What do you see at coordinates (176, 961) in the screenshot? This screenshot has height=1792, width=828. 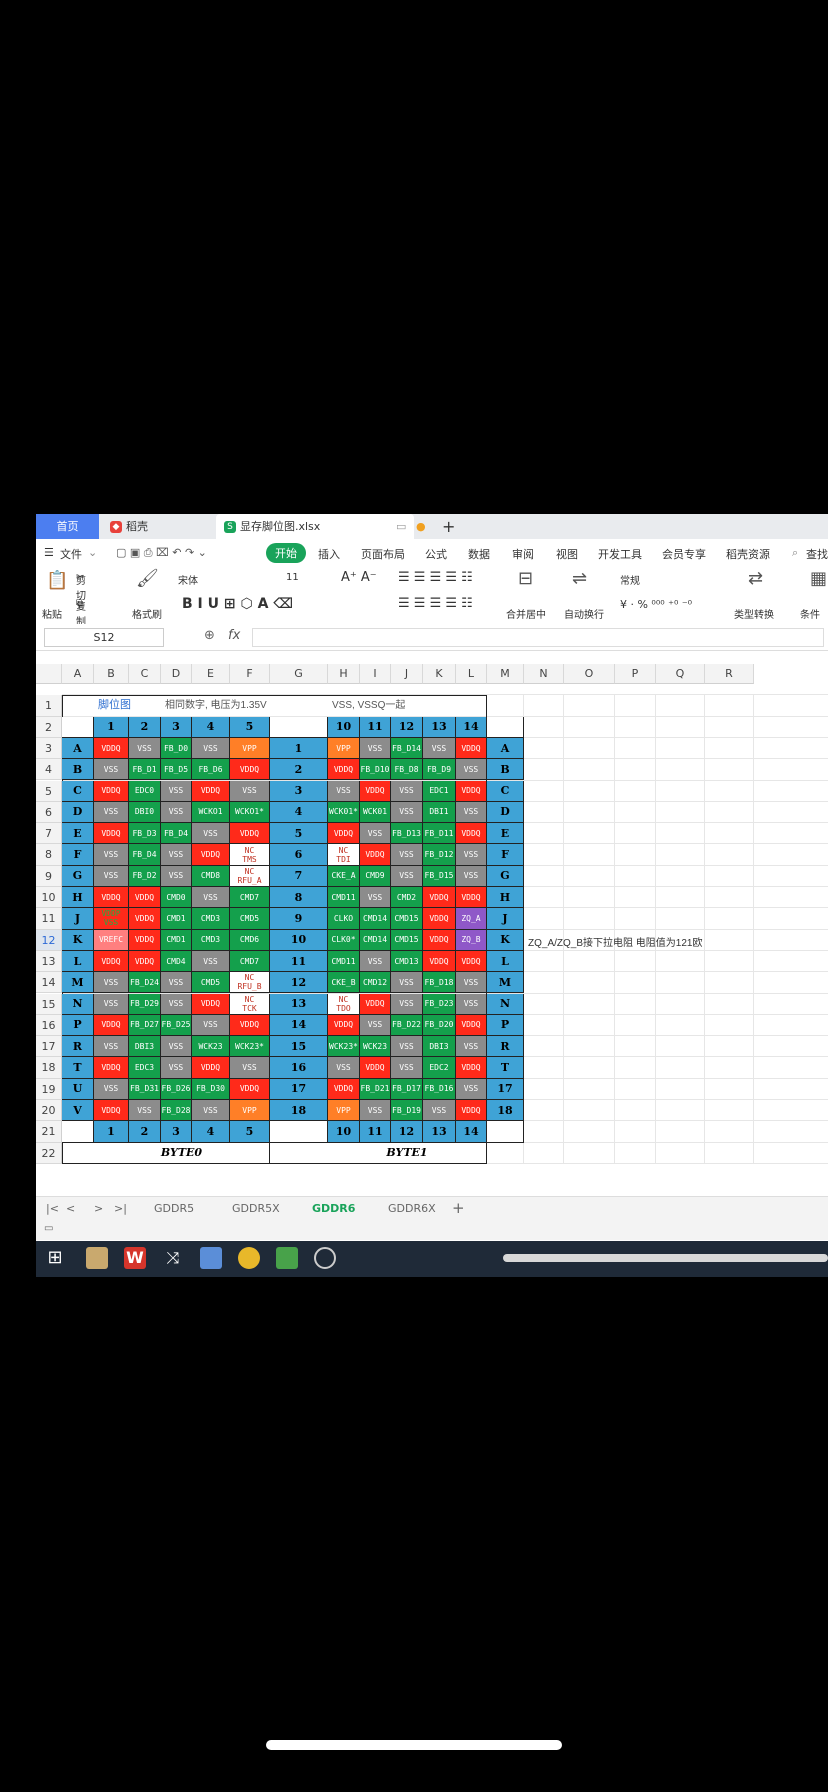 I see `pin-cell: CMD4` at bounding box center [176, 961].